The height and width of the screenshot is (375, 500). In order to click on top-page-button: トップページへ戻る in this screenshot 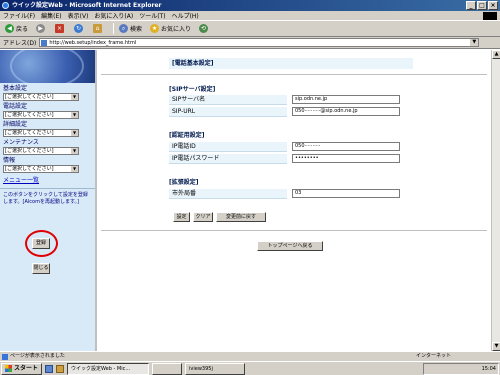, I will do `click(290, 246)`.